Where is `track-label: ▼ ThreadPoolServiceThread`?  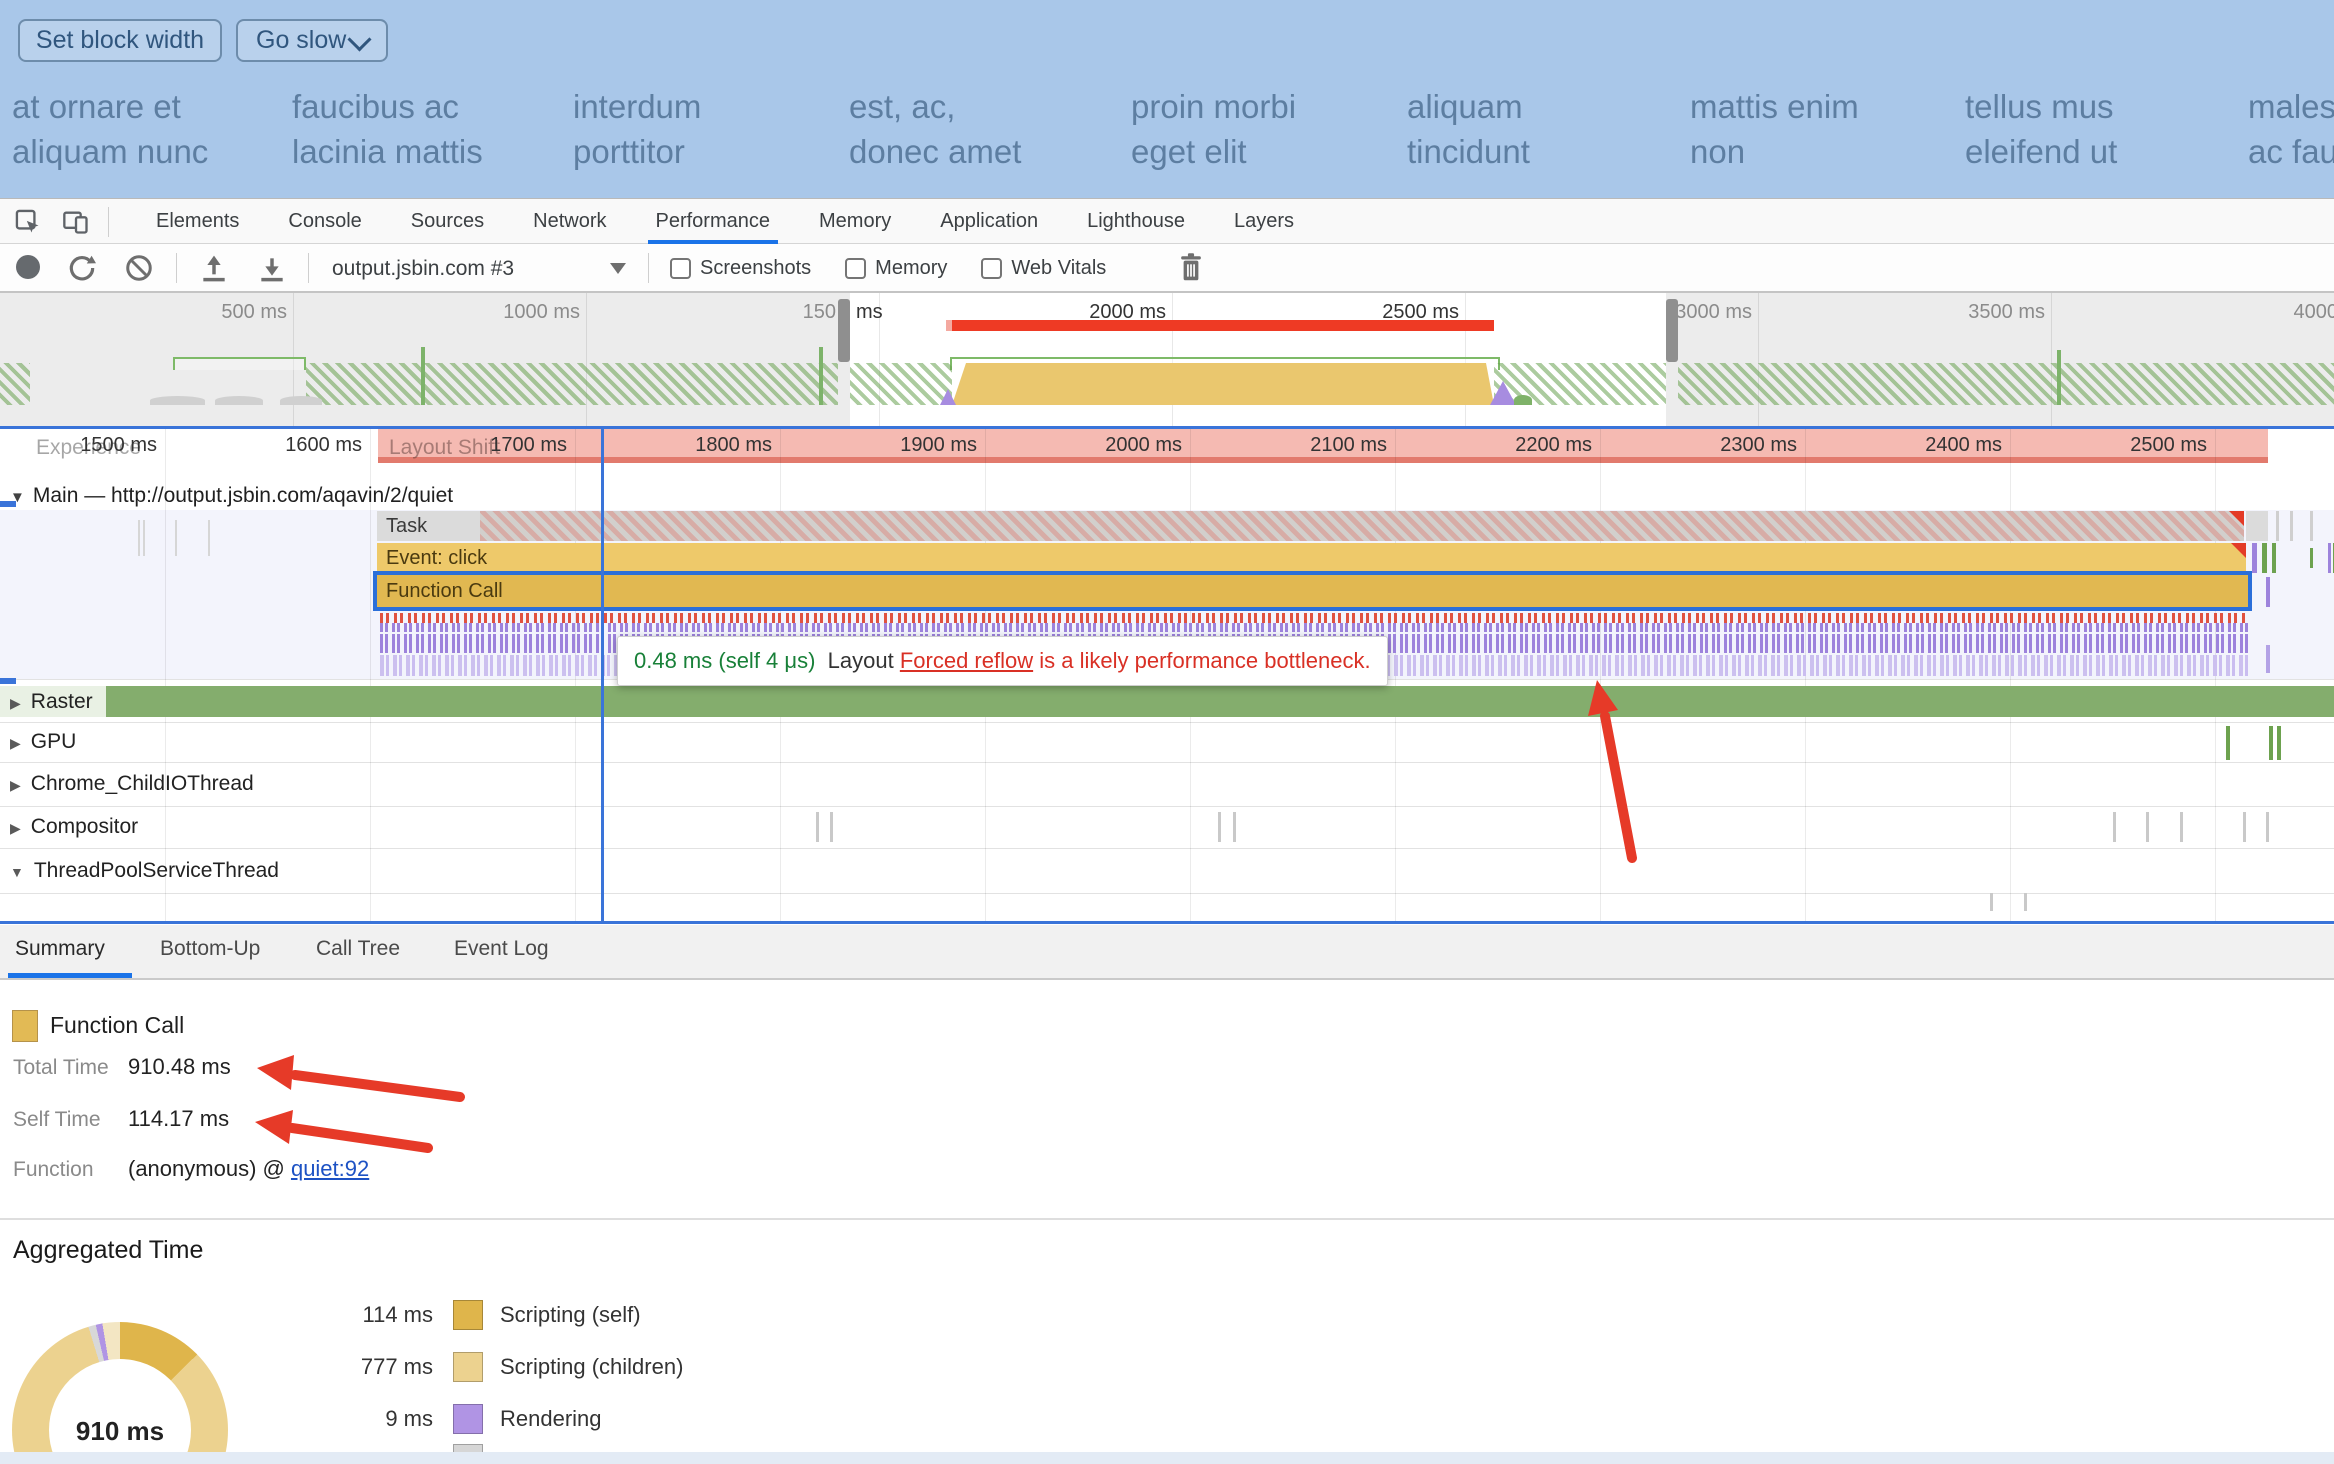 track-label: ▼ ThreadPoolServiceThread is located at coordinates (144, 870).